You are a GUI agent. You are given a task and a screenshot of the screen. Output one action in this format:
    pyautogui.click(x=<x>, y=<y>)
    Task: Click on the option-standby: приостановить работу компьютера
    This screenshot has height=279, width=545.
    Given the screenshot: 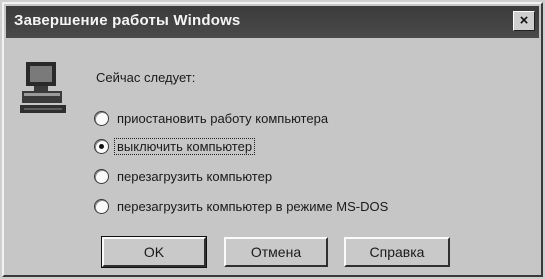 What is the action you would take?
    pyautogui.click(x=212, y=118)
    